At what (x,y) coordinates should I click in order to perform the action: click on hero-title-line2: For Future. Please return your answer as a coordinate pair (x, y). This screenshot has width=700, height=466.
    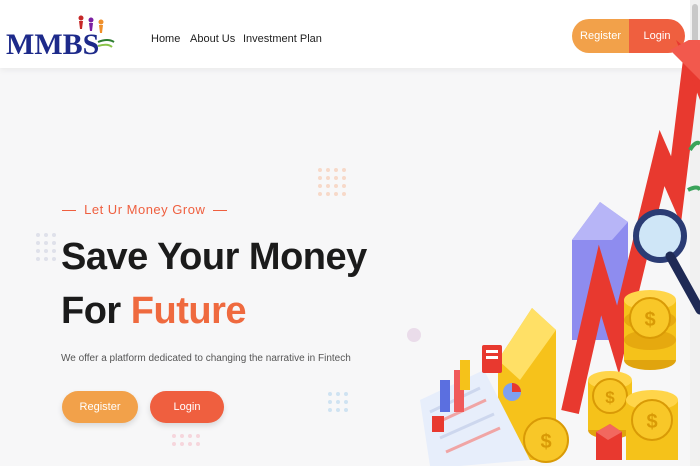
    Looking at the image, I should click on (154, 311).